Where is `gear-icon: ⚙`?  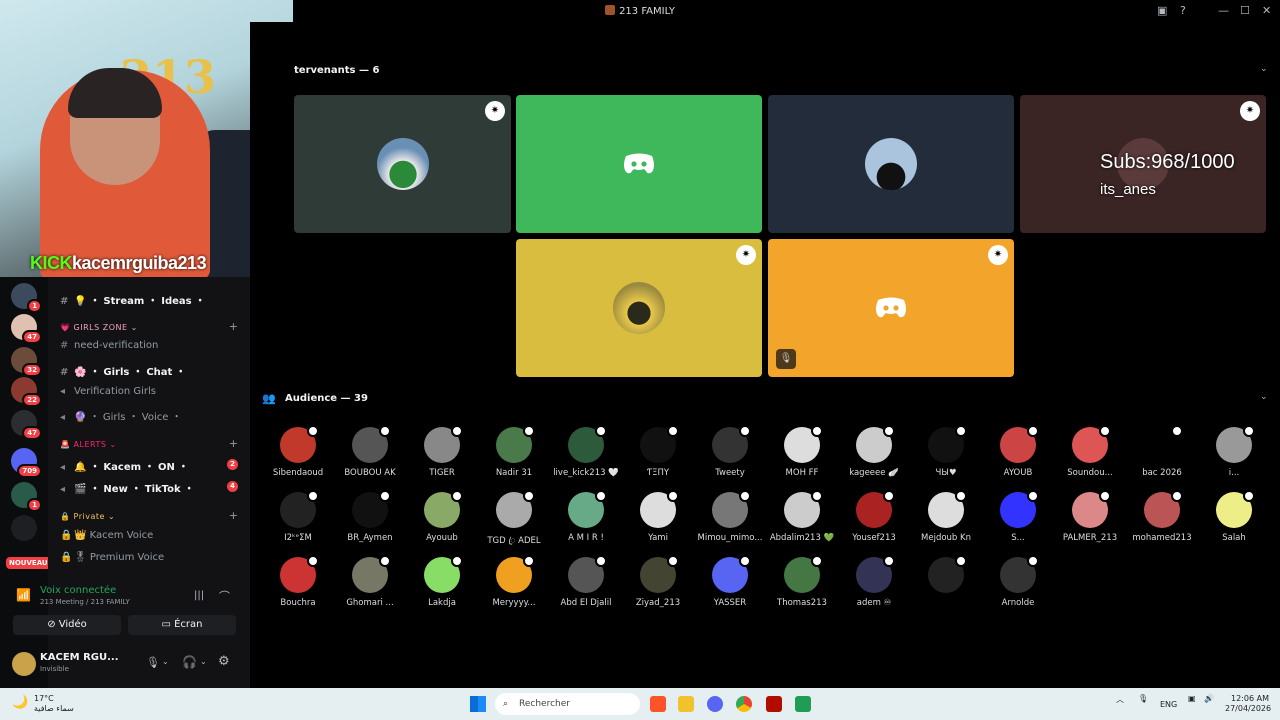 gear-icon: ⚙ is located at coordinates (224, 661).